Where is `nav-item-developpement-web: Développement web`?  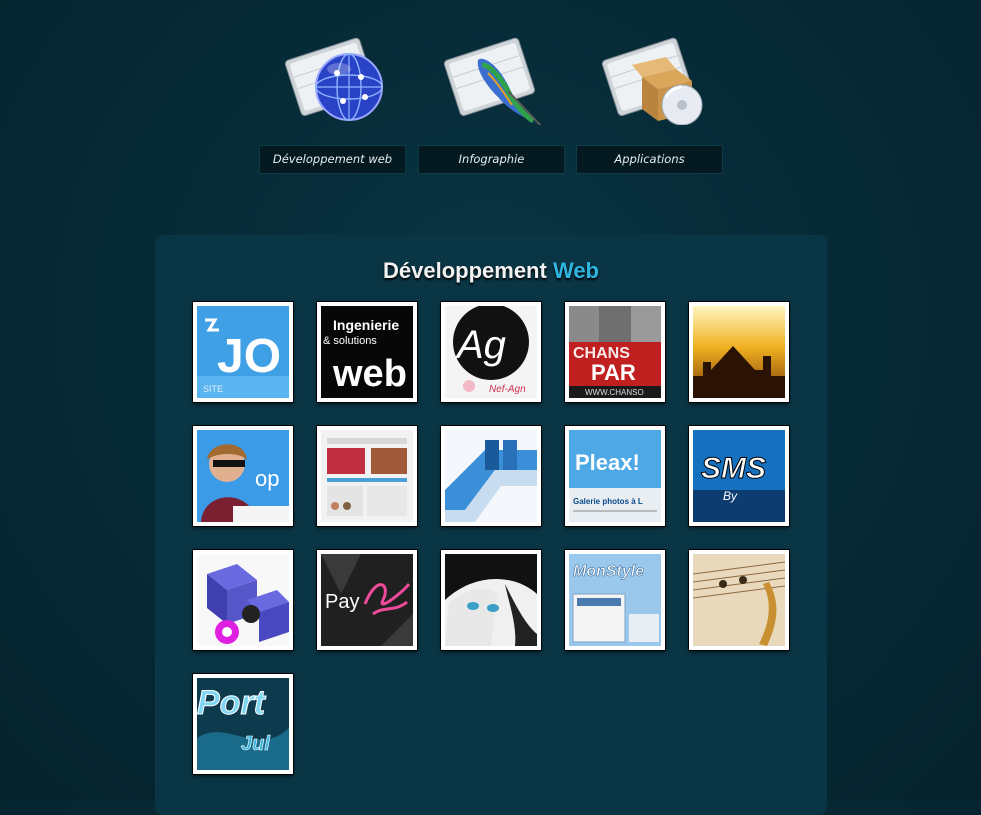
nav-item-developpement-web: Développement web is located at coordinates (332, 100).